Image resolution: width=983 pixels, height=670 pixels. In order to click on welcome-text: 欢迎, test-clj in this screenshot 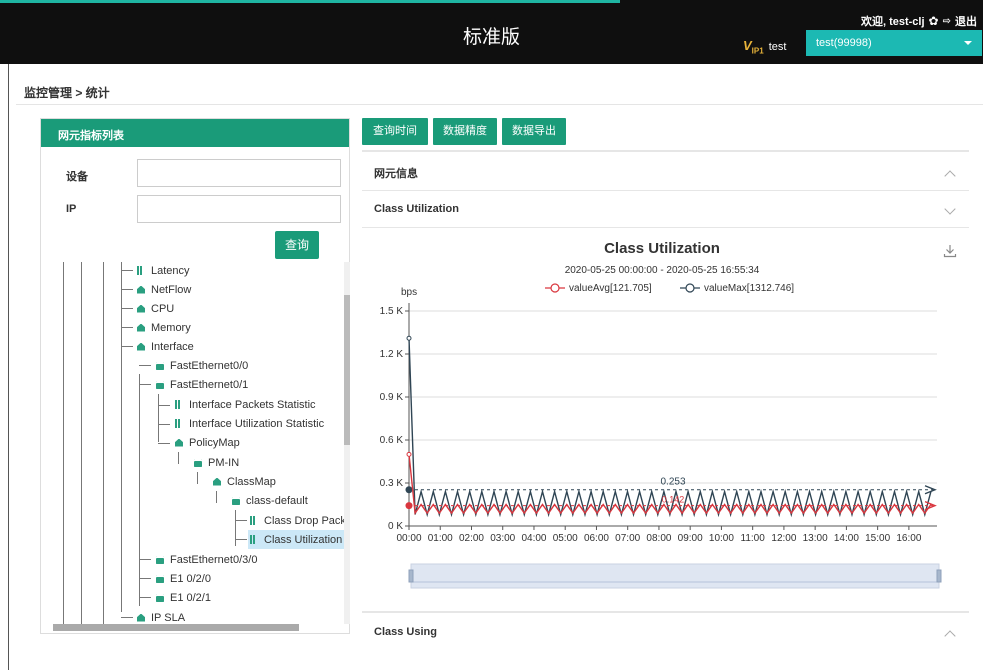, I will do `click(892, 22)`.